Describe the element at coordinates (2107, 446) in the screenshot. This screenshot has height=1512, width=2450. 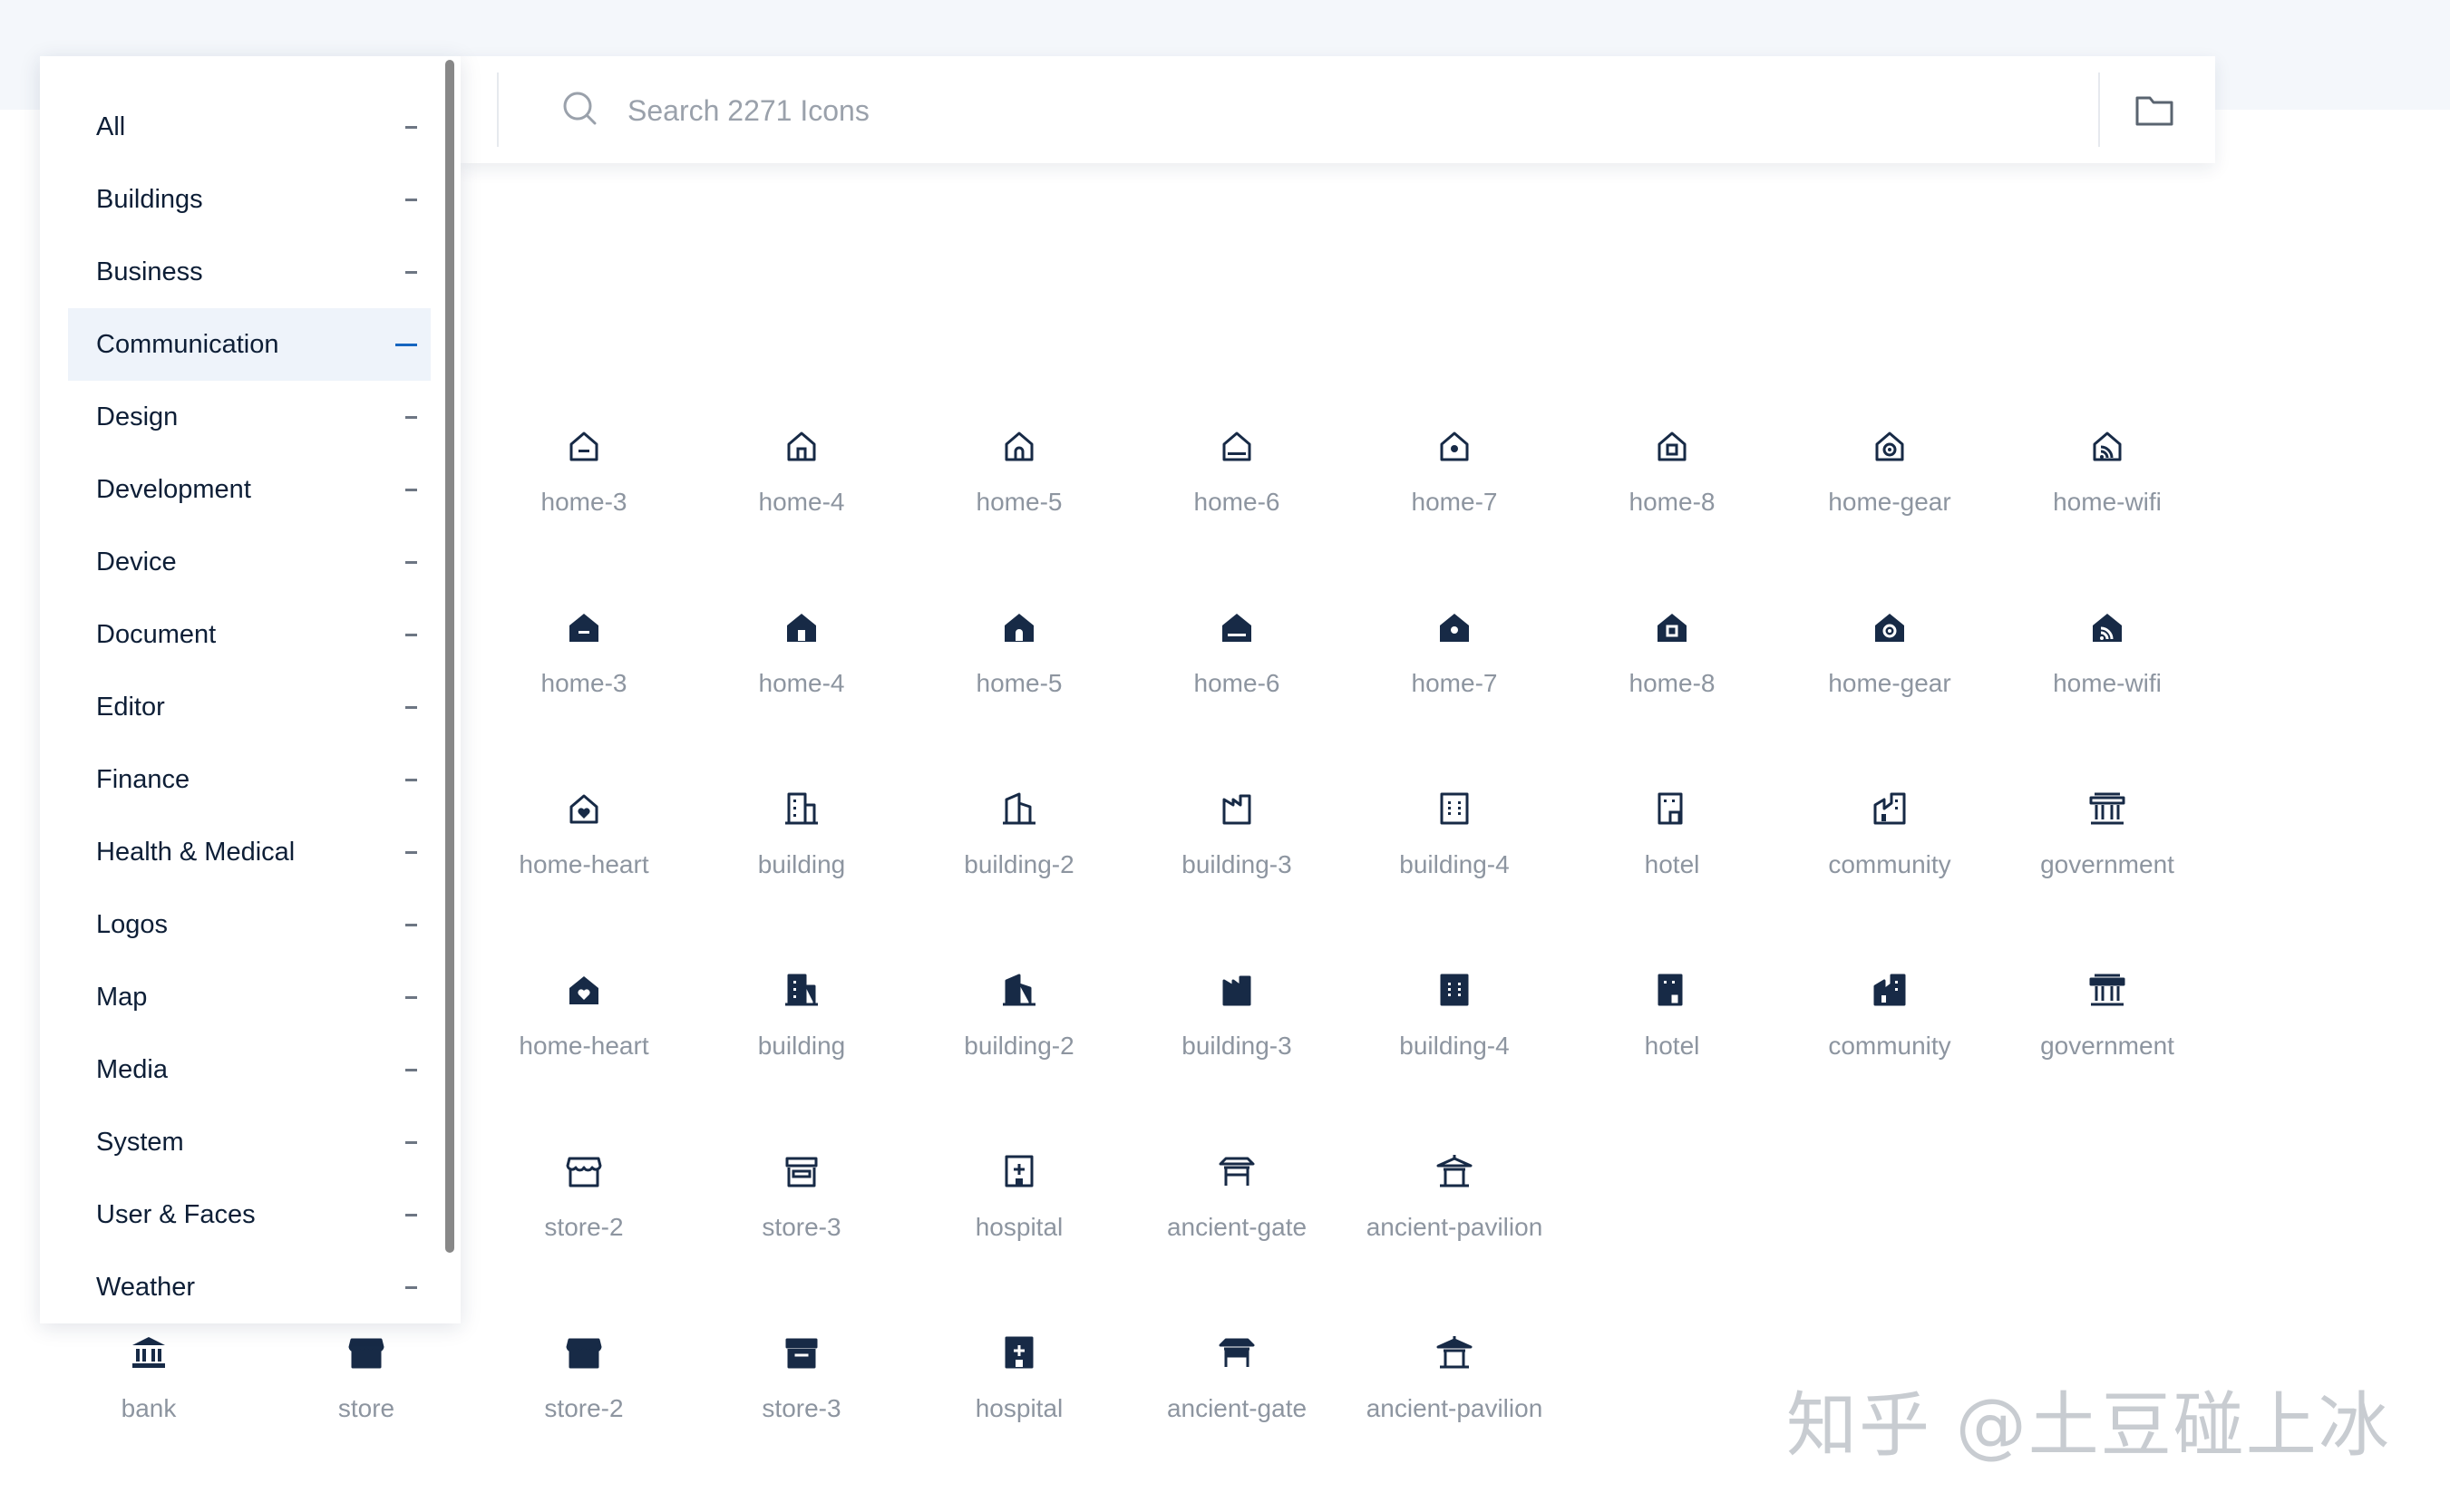
I see `home-wifi-line-icon` at that location.